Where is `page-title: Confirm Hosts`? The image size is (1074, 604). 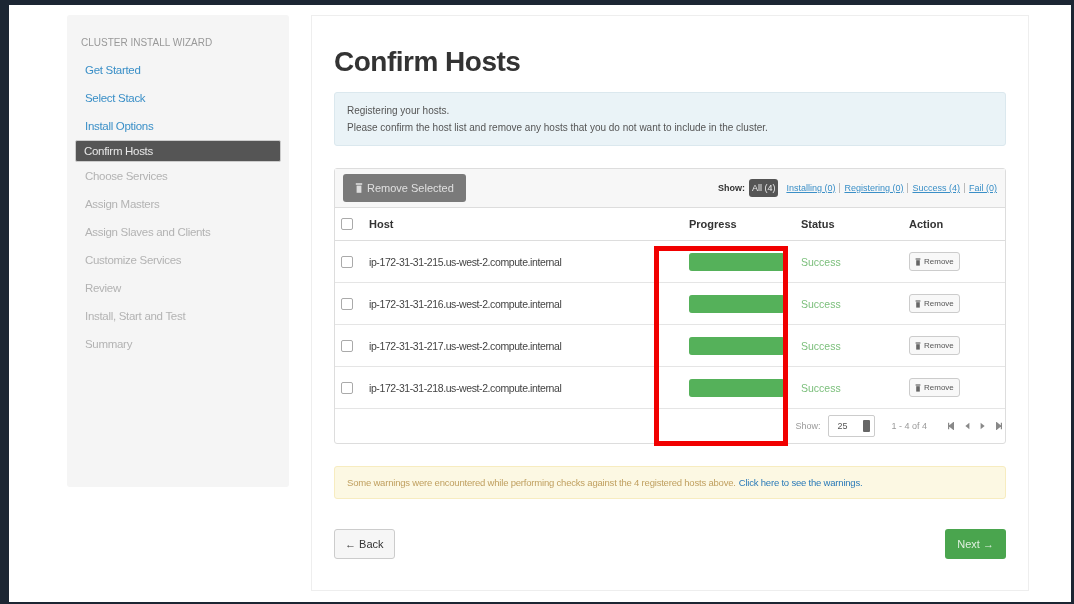
page-title: Confirm Hosts is located at coordinates (428, 62).